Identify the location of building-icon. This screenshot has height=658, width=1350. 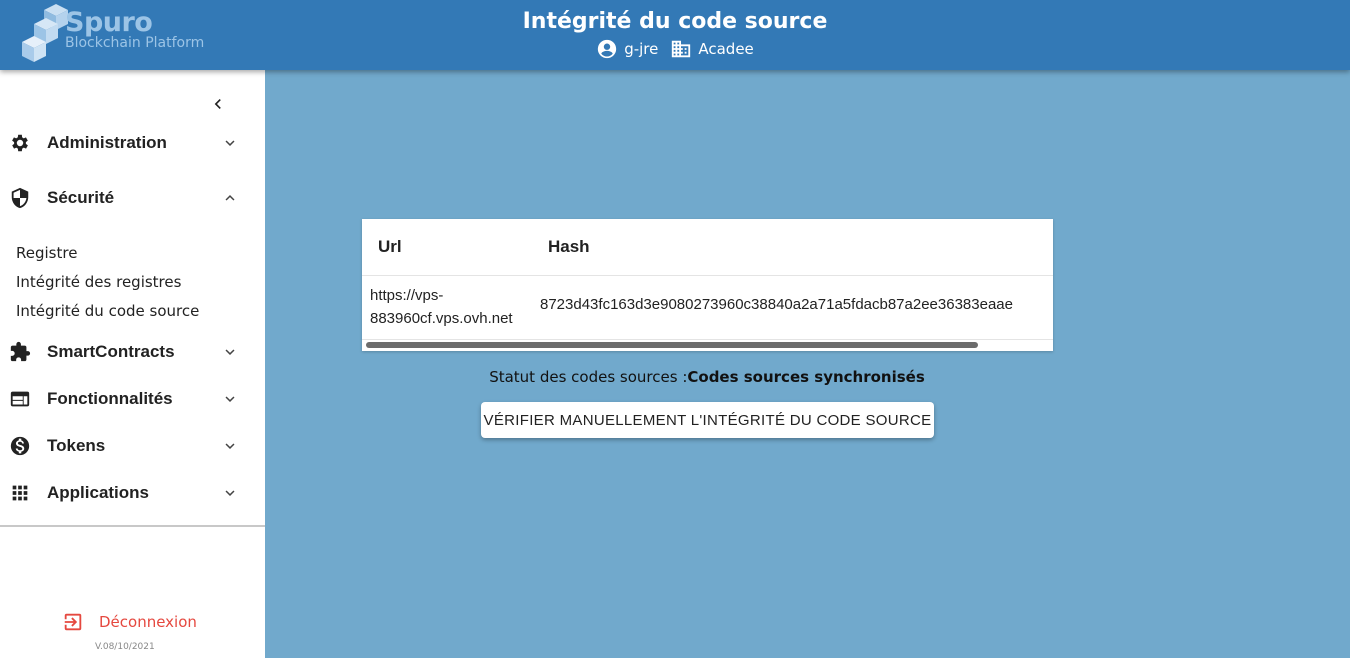
(681, 49).